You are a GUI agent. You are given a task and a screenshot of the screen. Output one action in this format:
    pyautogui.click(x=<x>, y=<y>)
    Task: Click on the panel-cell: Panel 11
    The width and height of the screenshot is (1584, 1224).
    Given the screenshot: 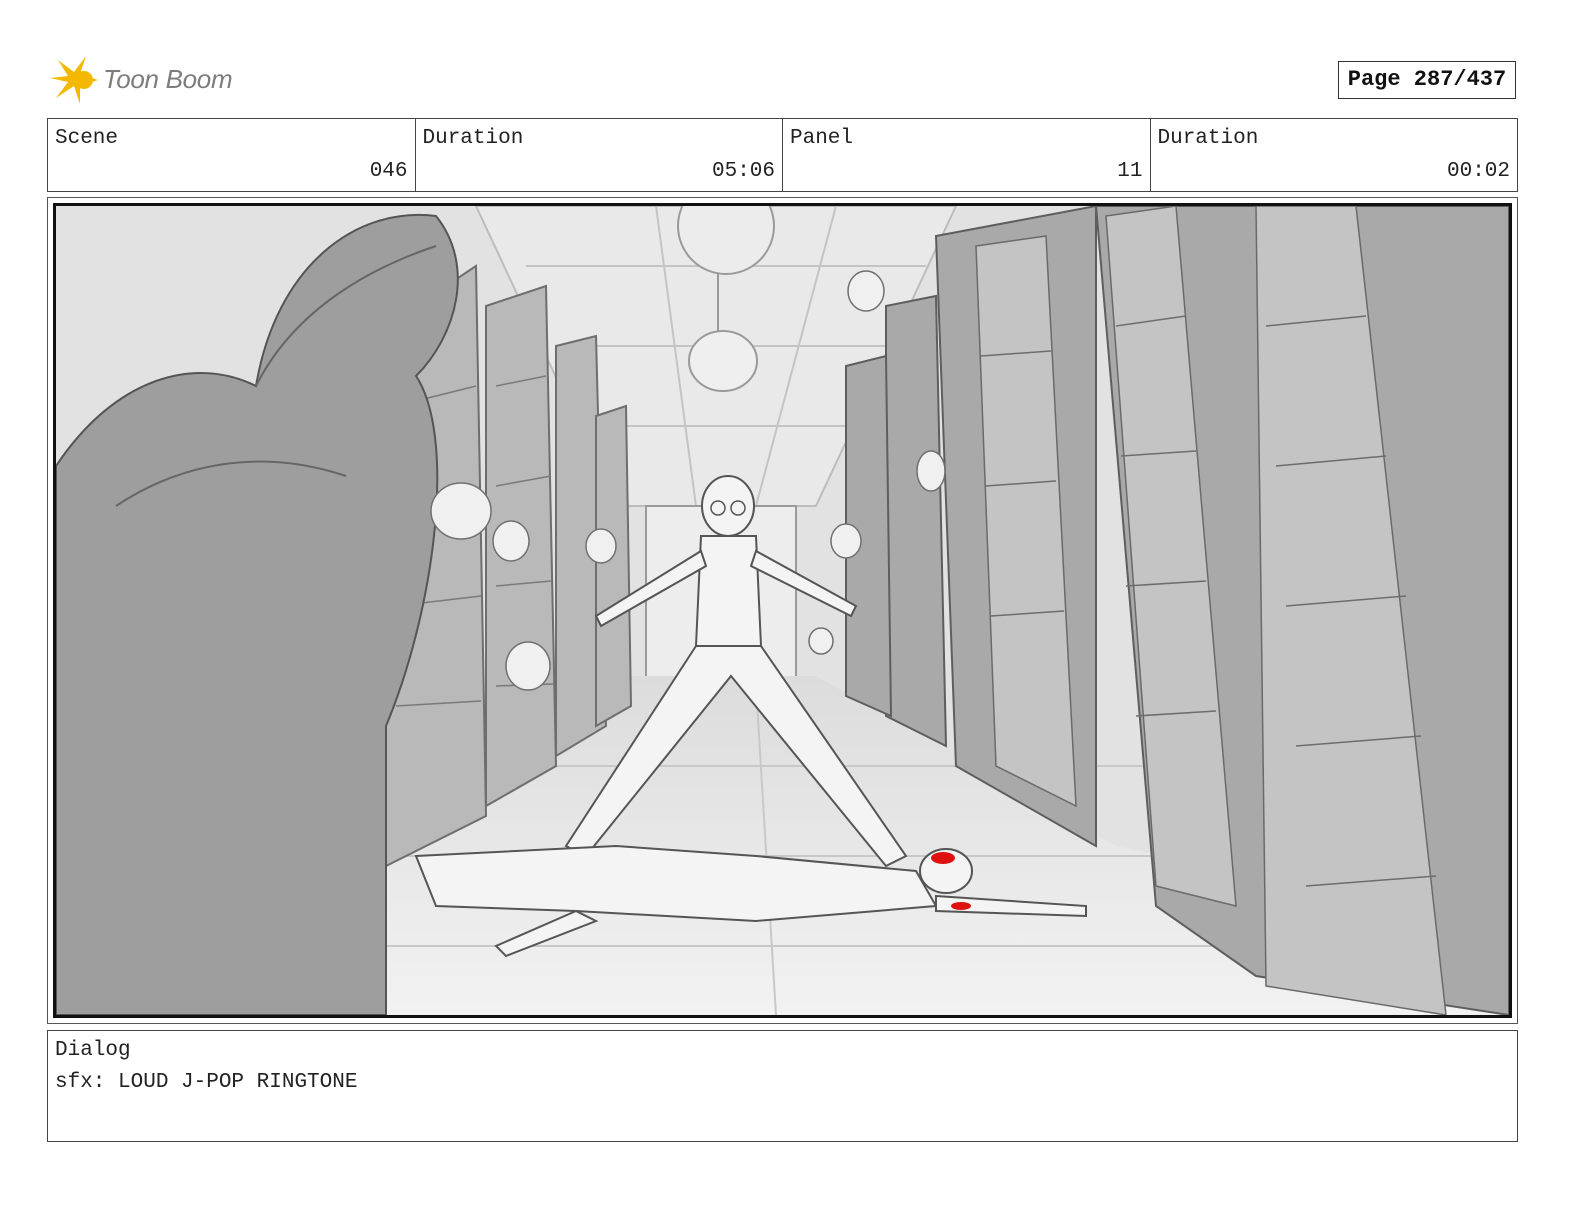 What is the action you would take?
    pyautogui.click(x=967, y=155)
    